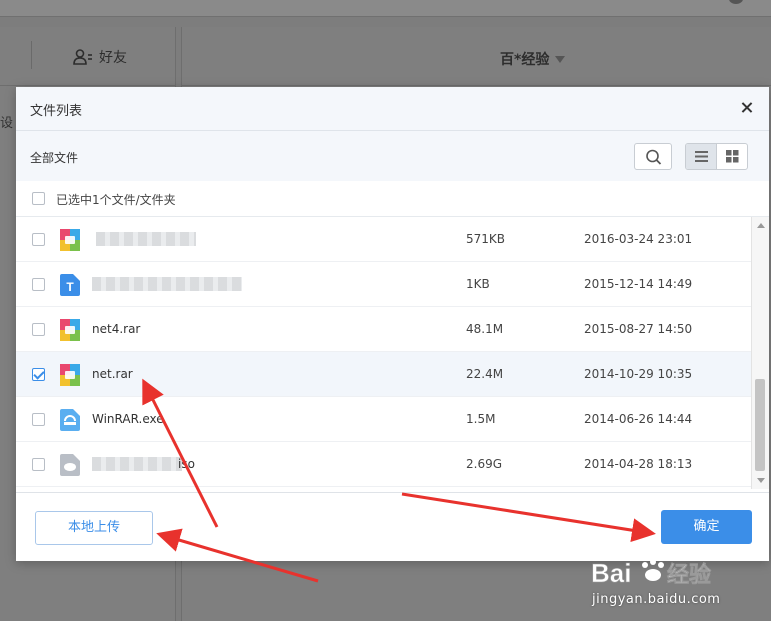  What do you see at coordinates (7, 123) in the screenshot?
I see `background-settings-fragment: 设` at bounding box center [7, 123].